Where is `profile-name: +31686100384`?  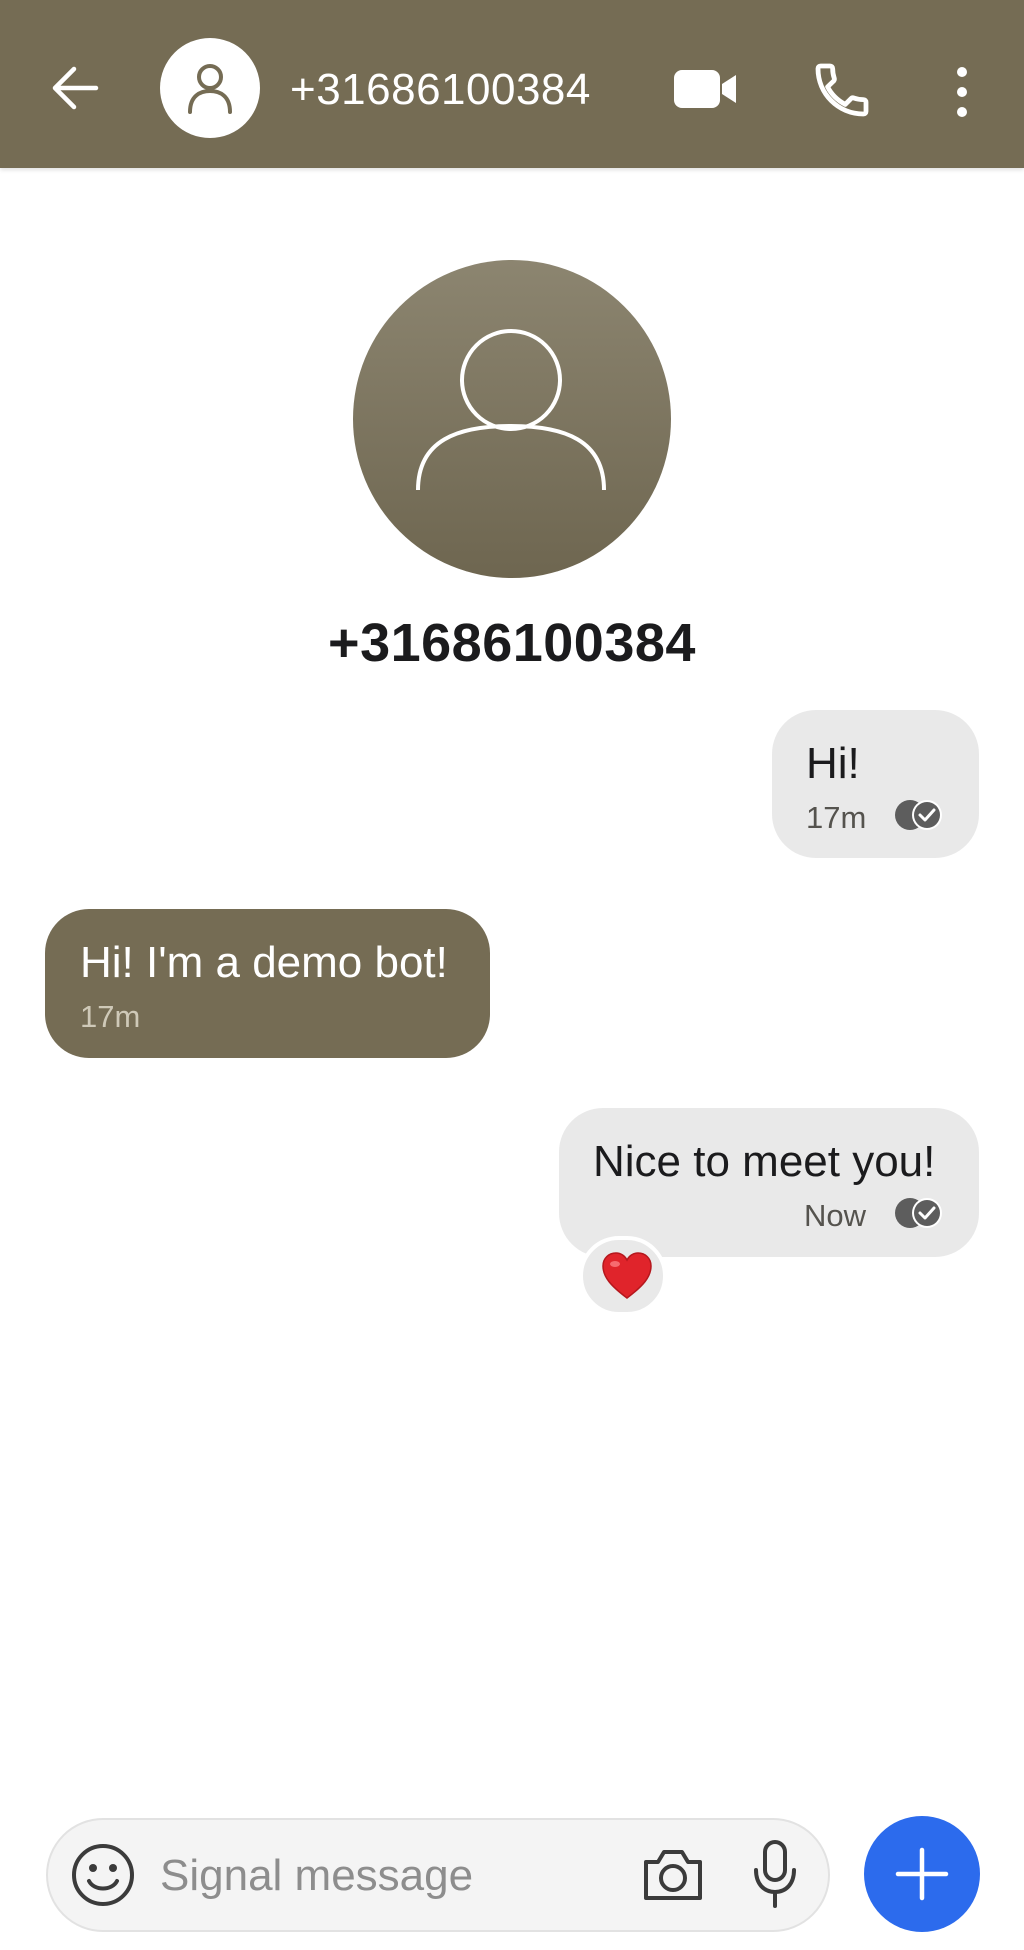 profile-name: +31686100384 is located at coordinates (512, 643).